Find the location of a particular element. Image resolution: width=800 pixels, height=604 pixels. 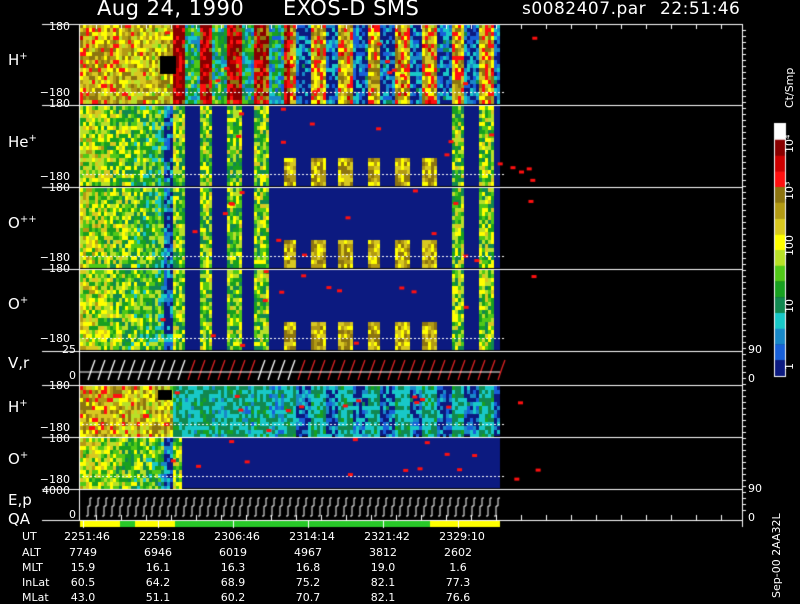

table-cell: 75.2 is located at coordinates (308, 582).